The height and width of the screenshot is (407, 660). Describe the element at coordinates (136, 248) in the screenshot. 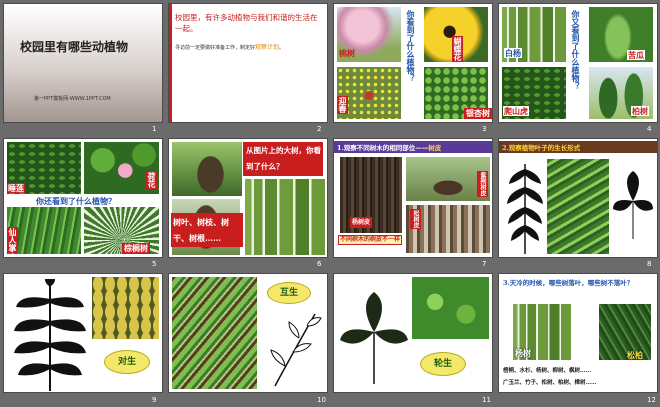

I see `plant-label: 棕榈树` at that location.